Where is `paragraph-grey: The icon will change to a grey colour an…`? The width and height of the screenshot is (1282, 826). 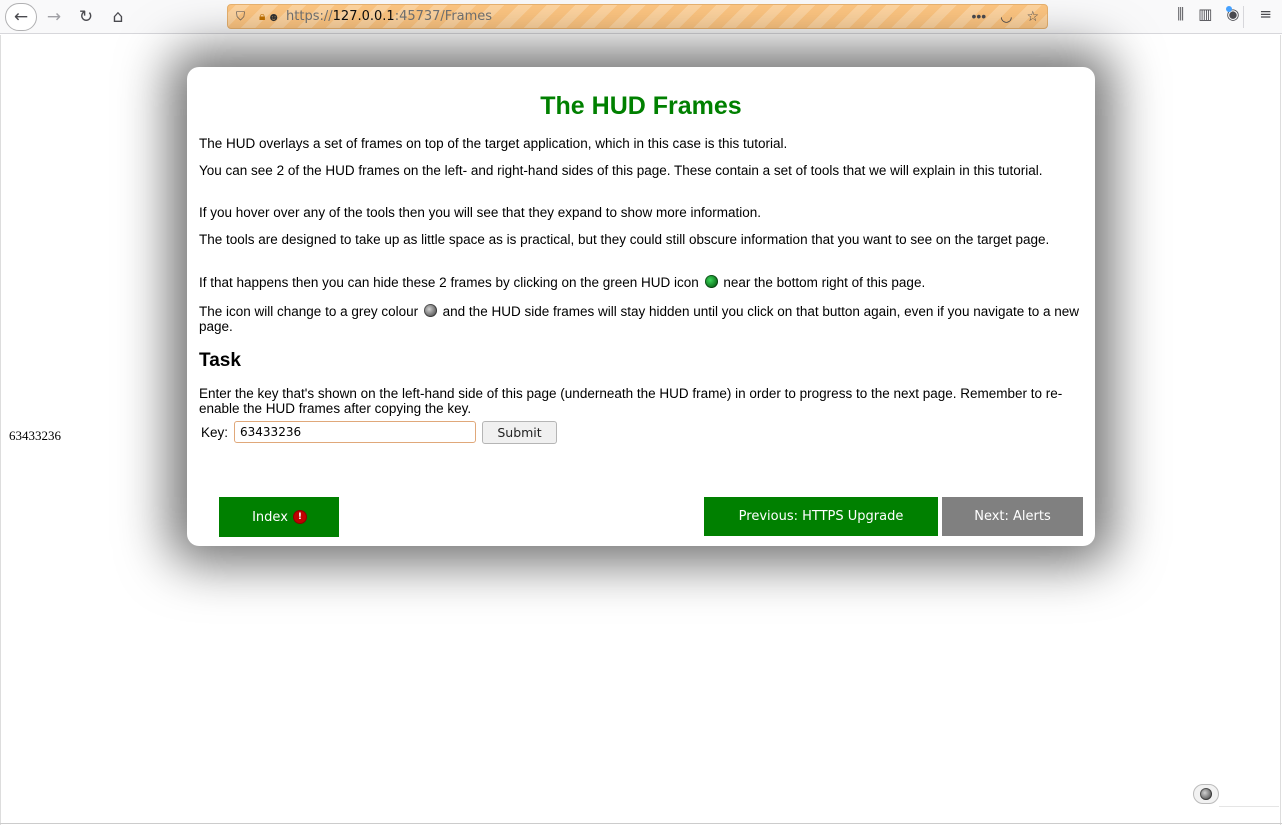
paragraph-grey: The icon will change to a grey colour an… is located at coordinates (639, 319).